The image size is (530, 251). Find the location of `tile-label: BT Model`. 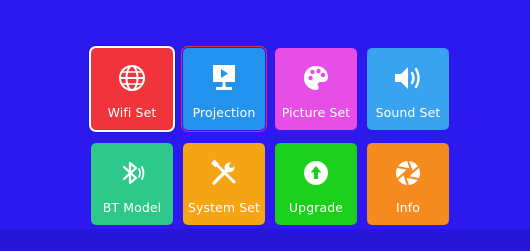

tile-label: BT Model is located at coordinates (132, 207).